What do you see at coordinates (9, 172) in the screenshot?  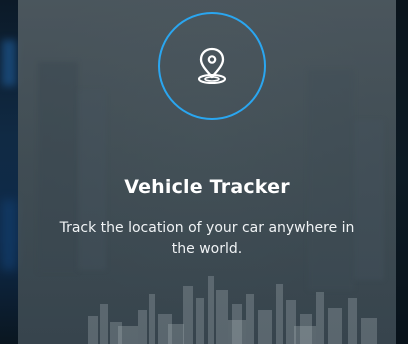 I see `background-window-left` at bounding box center [9, 172].